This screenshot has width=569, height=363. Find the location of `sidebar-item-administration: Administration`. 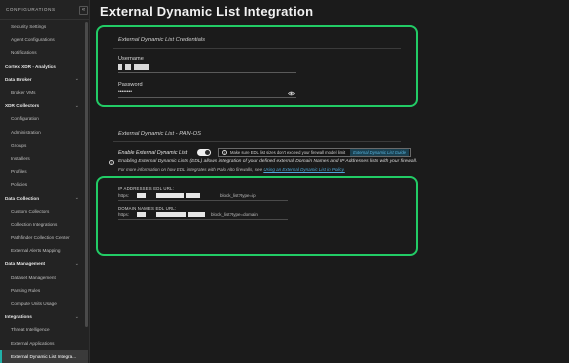

sidebar-item-administration: Administration is located at coordinates (44, 132).